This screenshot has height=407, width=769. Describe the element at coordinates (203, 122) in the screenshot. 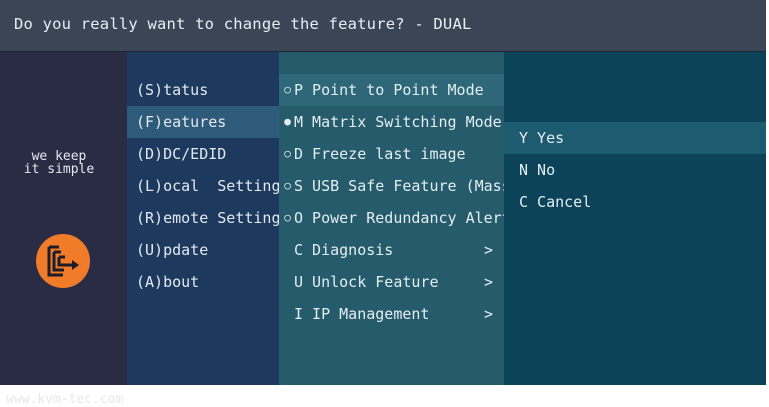

I see `main-menu-item-features: (F)eatures` at that location.